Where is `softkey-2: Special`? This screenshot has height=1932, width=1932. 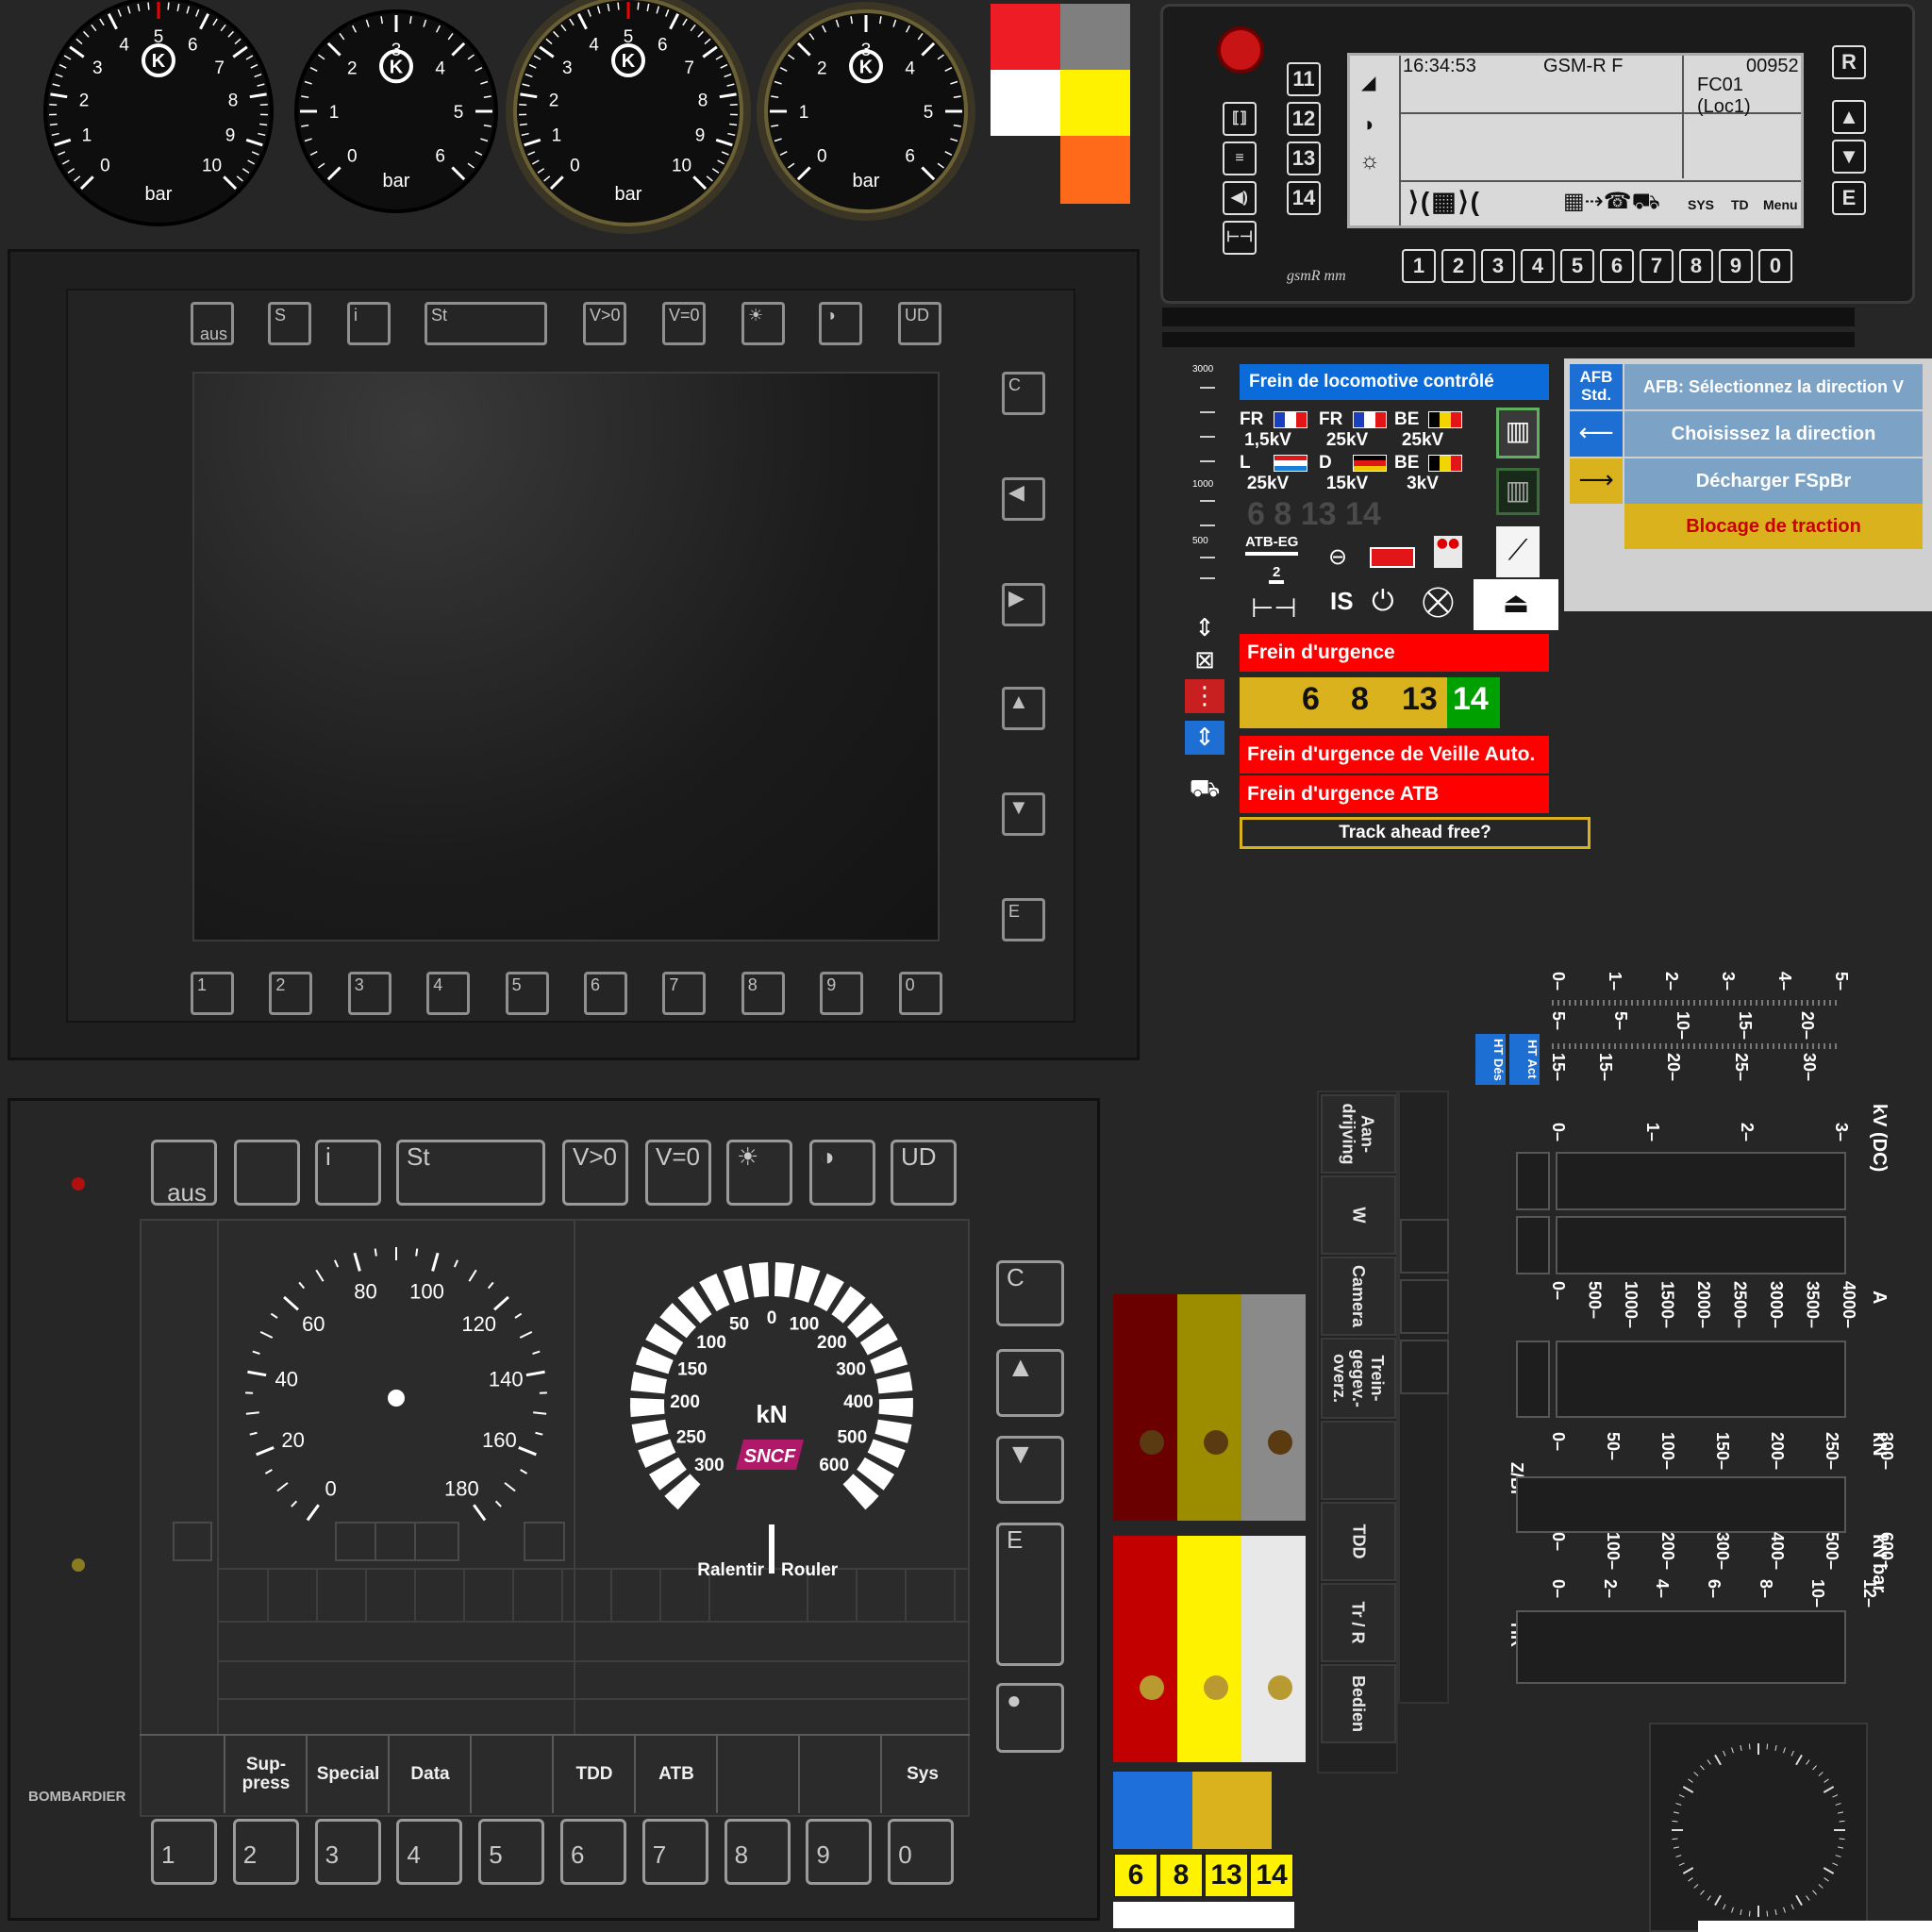 softkey-2: Special is located at coordinates (347, 1775).